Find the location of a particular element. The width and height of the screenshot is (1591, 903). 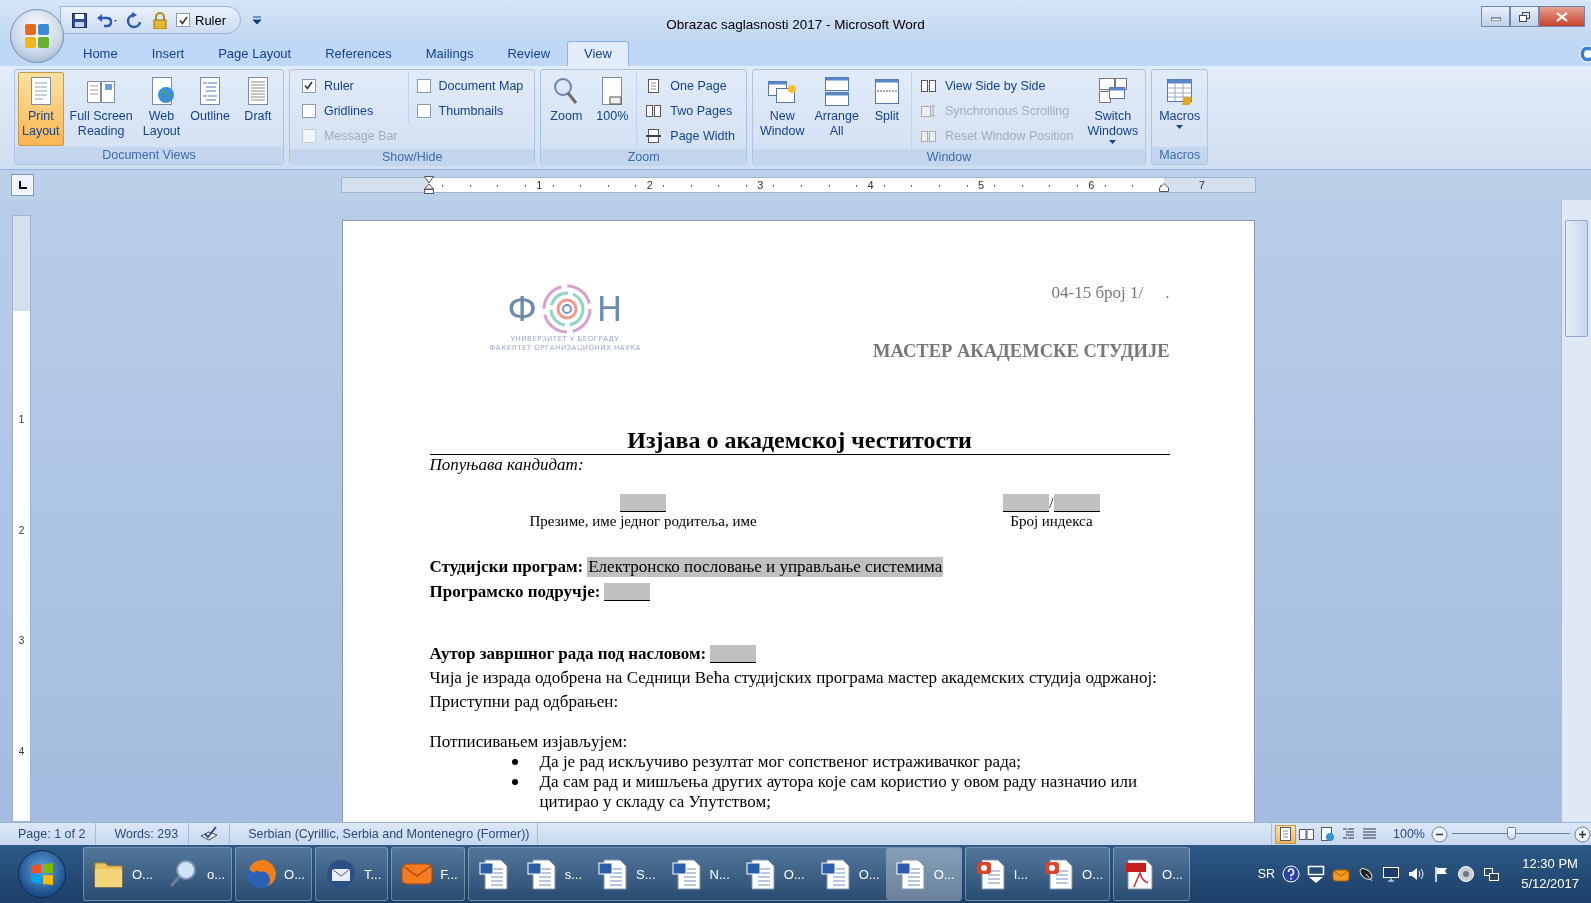

ribbon-button: Zoom is located at coordinates (566, 109).